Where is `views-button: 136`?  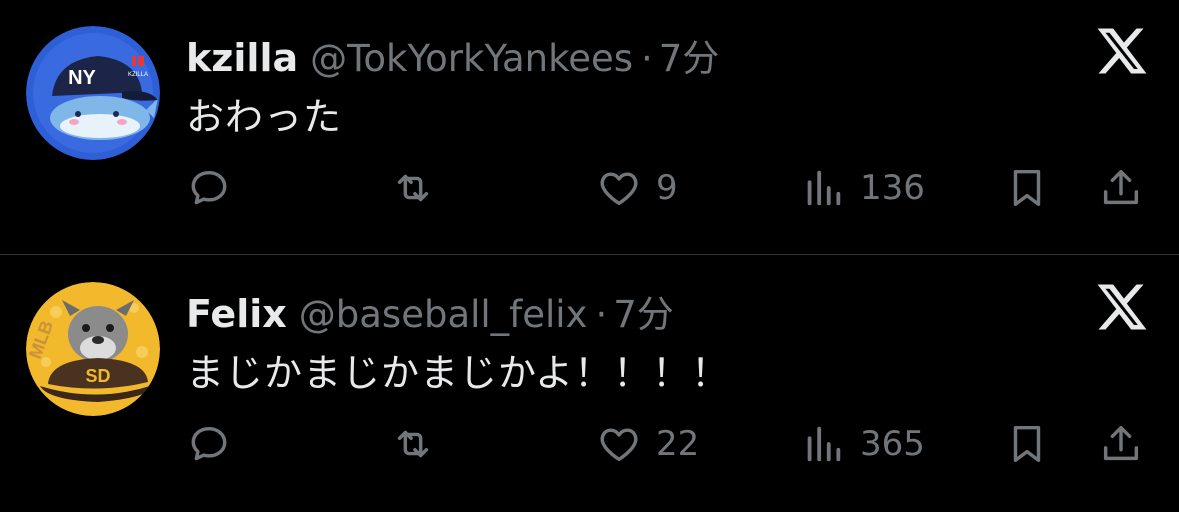 views-button: 136 is located at coordinates (862, 188).